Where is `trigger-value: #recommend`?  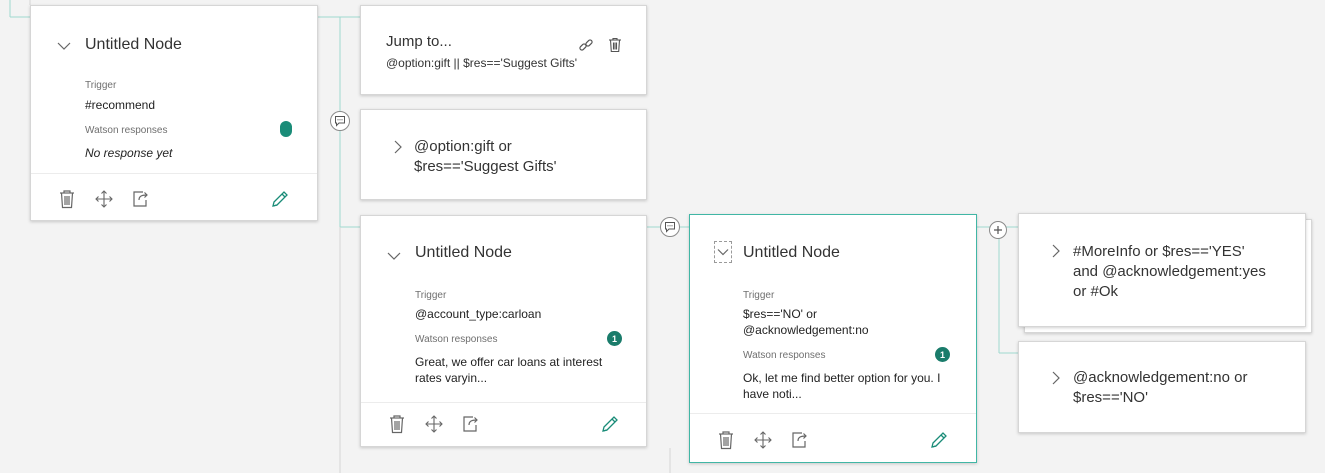
trigger-value: #recommend is located at coordinates (120, 105).